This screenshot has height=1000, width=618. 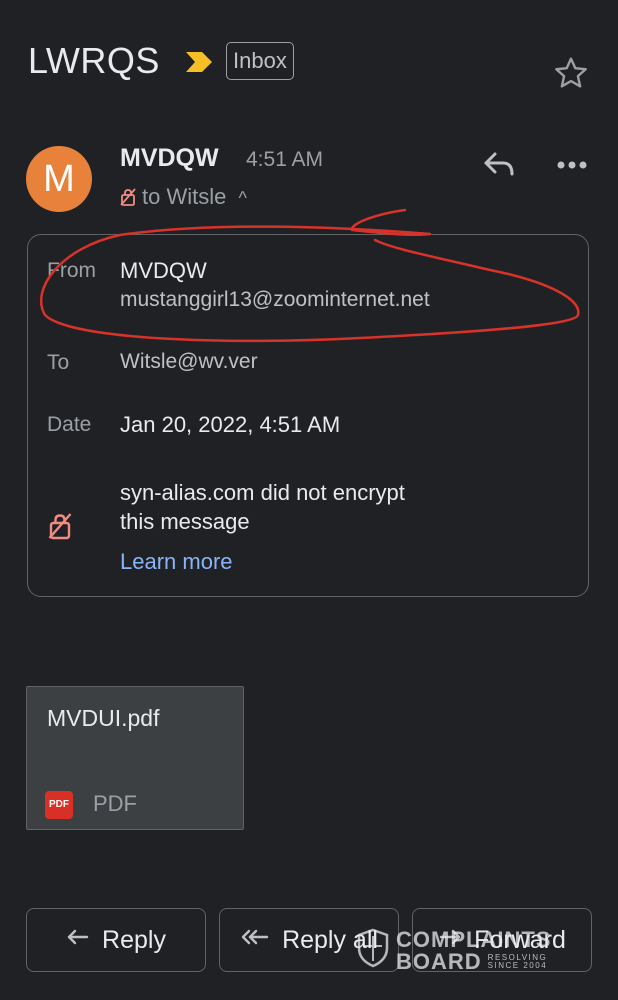 I want to click on to-email: Witsle@wv.ver, so click(x=189, y=362).